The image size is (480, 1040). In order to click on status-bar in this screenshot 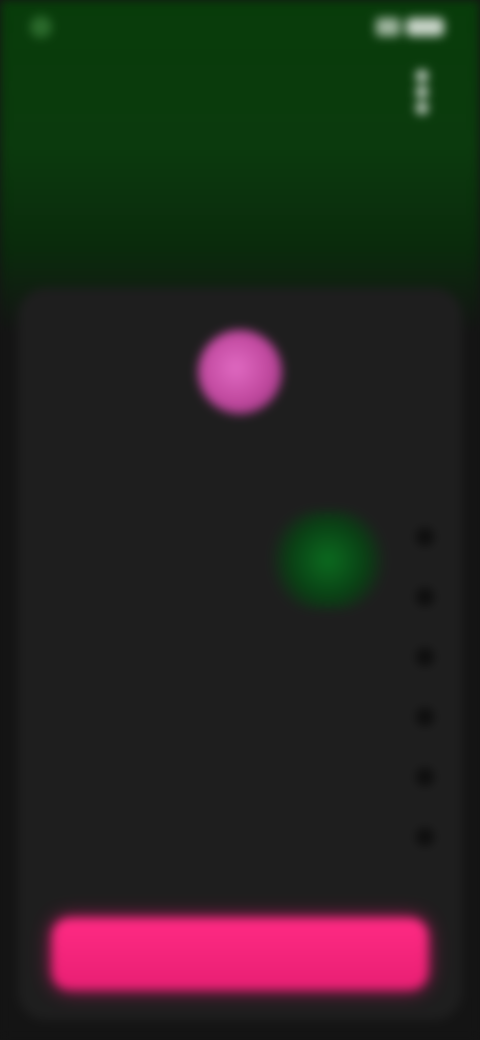, I will do `click(240, 30)`.